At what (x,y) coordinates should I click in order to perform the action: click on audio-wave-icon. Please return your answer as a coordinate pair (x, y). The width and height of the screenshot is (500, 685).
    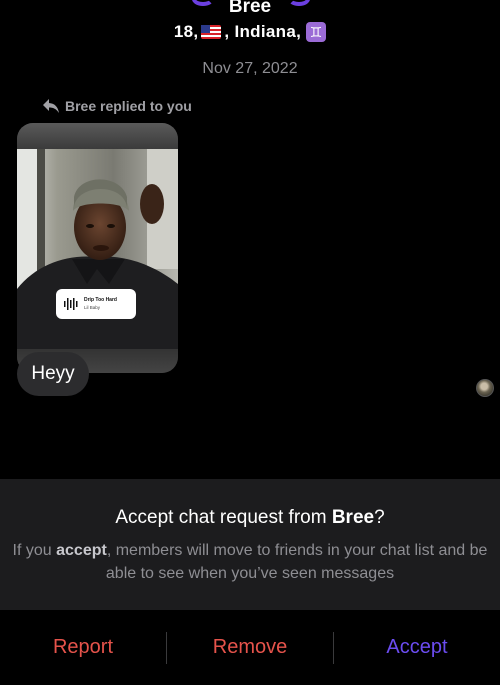
    Looking at the image, I should click on (71, 304).